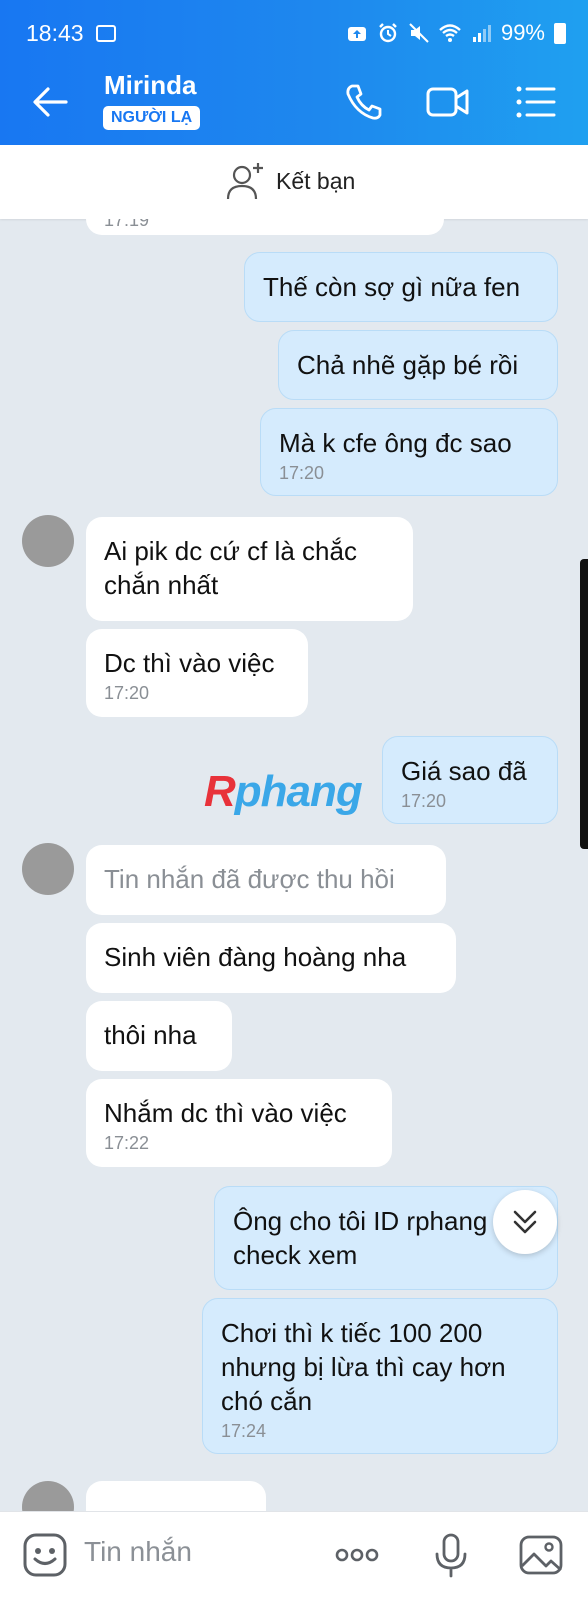 The width and height of the screenshot is (588, 1601). I want to click on message-text: thôi nha, so click(150, 1035).